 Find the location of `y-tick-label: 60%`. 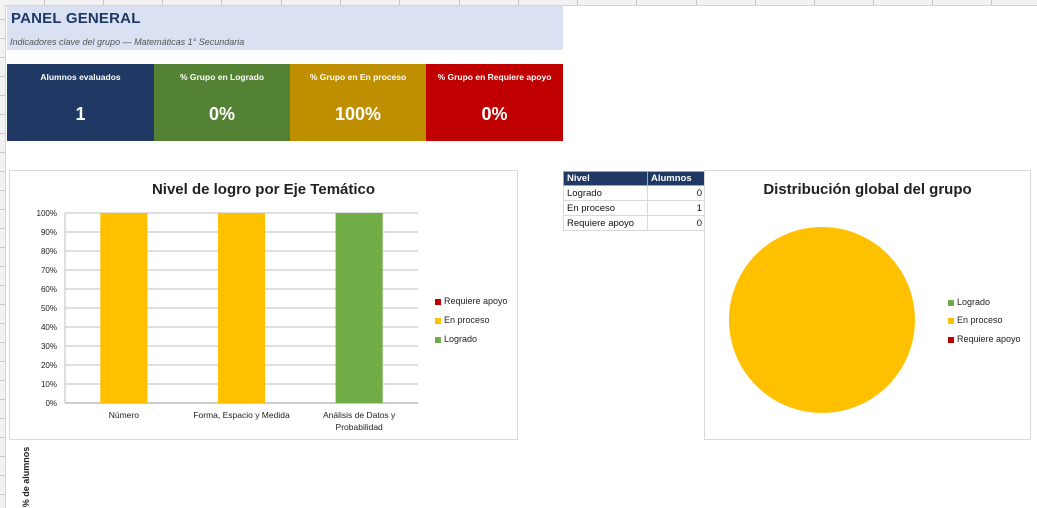

y-tick-label: 60% is located at coordinates (49, 289).